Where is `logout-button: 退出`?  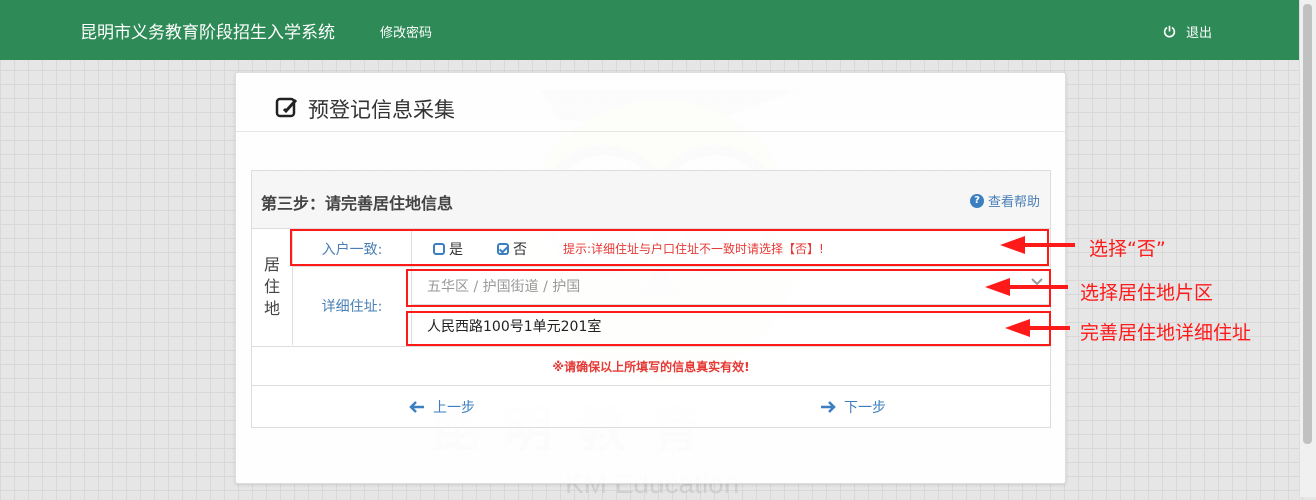
logout-button: 退出 is located at coordinates (1187, 31).